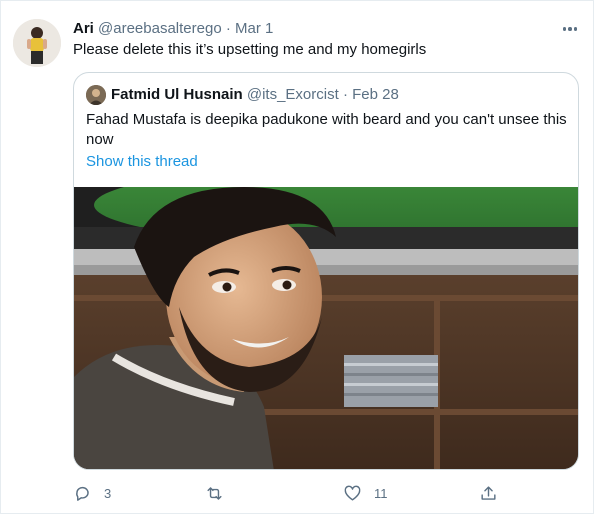 The height and width of the screenshot is (514, 594). What do you see at coordinates (96, 95) in the screenshot?
I see `quoted-author-avatar` at bounding box center [96, 95].